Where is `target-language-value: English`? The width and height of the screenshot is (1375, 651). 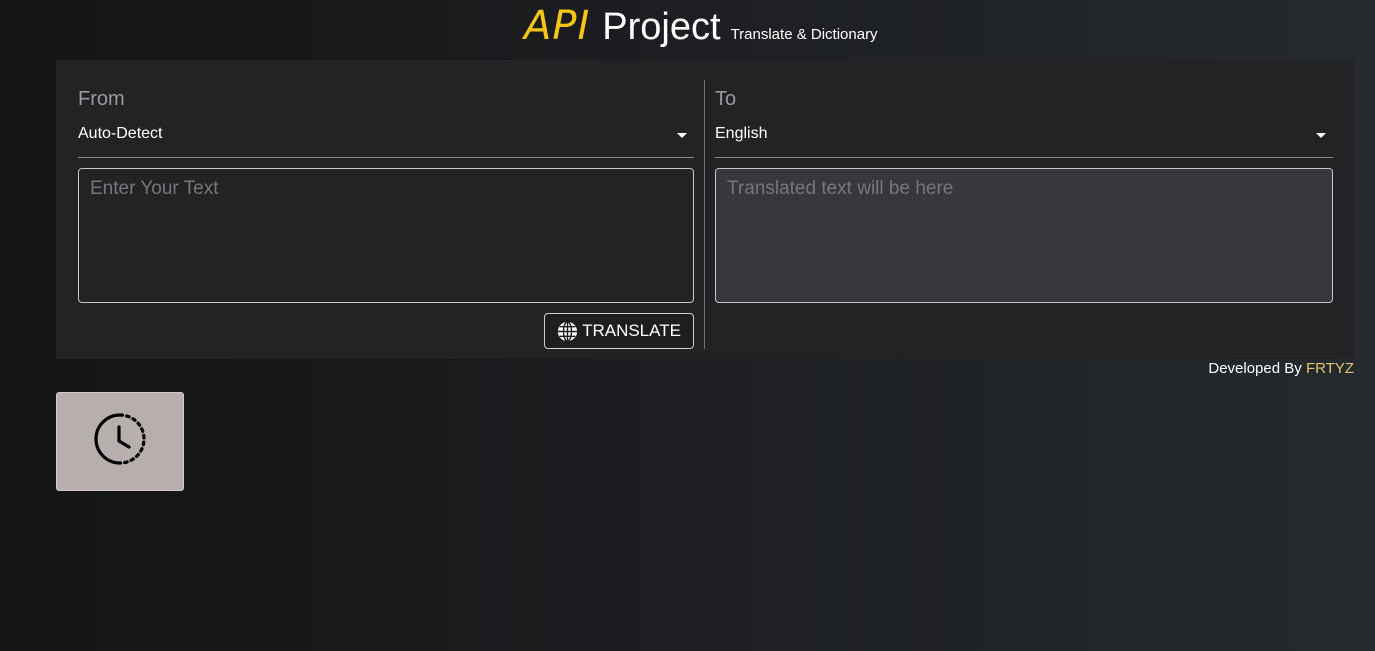
target-language-value: English is located at coordinates (741, 133).